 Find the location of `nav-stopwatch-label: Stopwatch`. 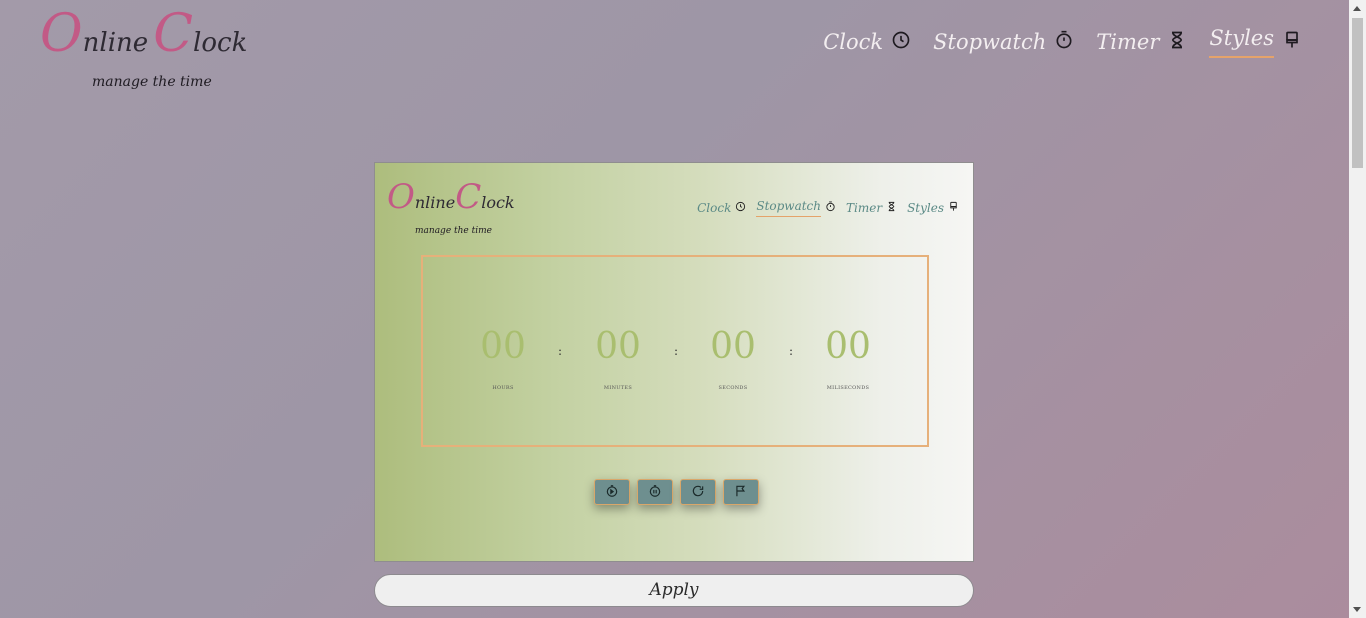

nav-stopwatch-label: Stopwatch is located at coordinates (990, 42).